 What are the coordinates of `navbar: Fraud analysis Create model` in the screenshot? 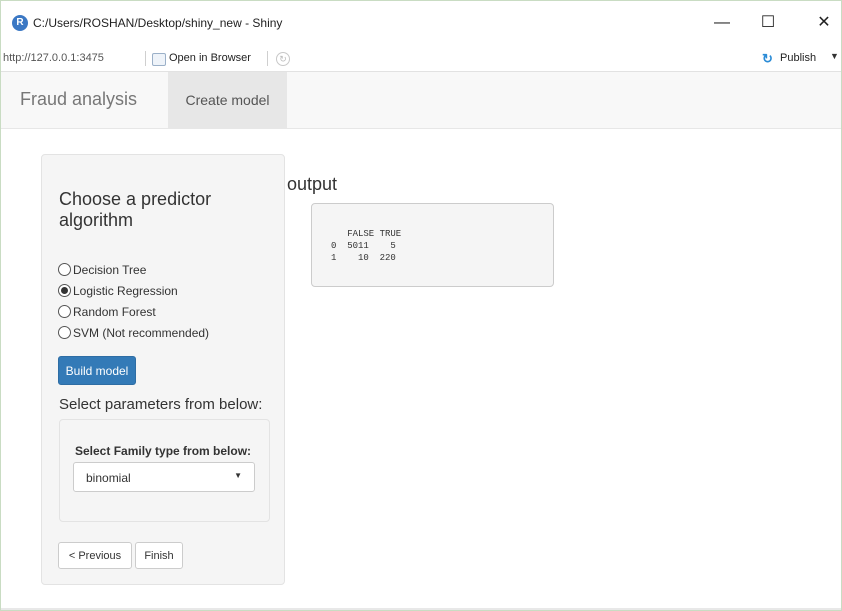 It's located at (421, 100).